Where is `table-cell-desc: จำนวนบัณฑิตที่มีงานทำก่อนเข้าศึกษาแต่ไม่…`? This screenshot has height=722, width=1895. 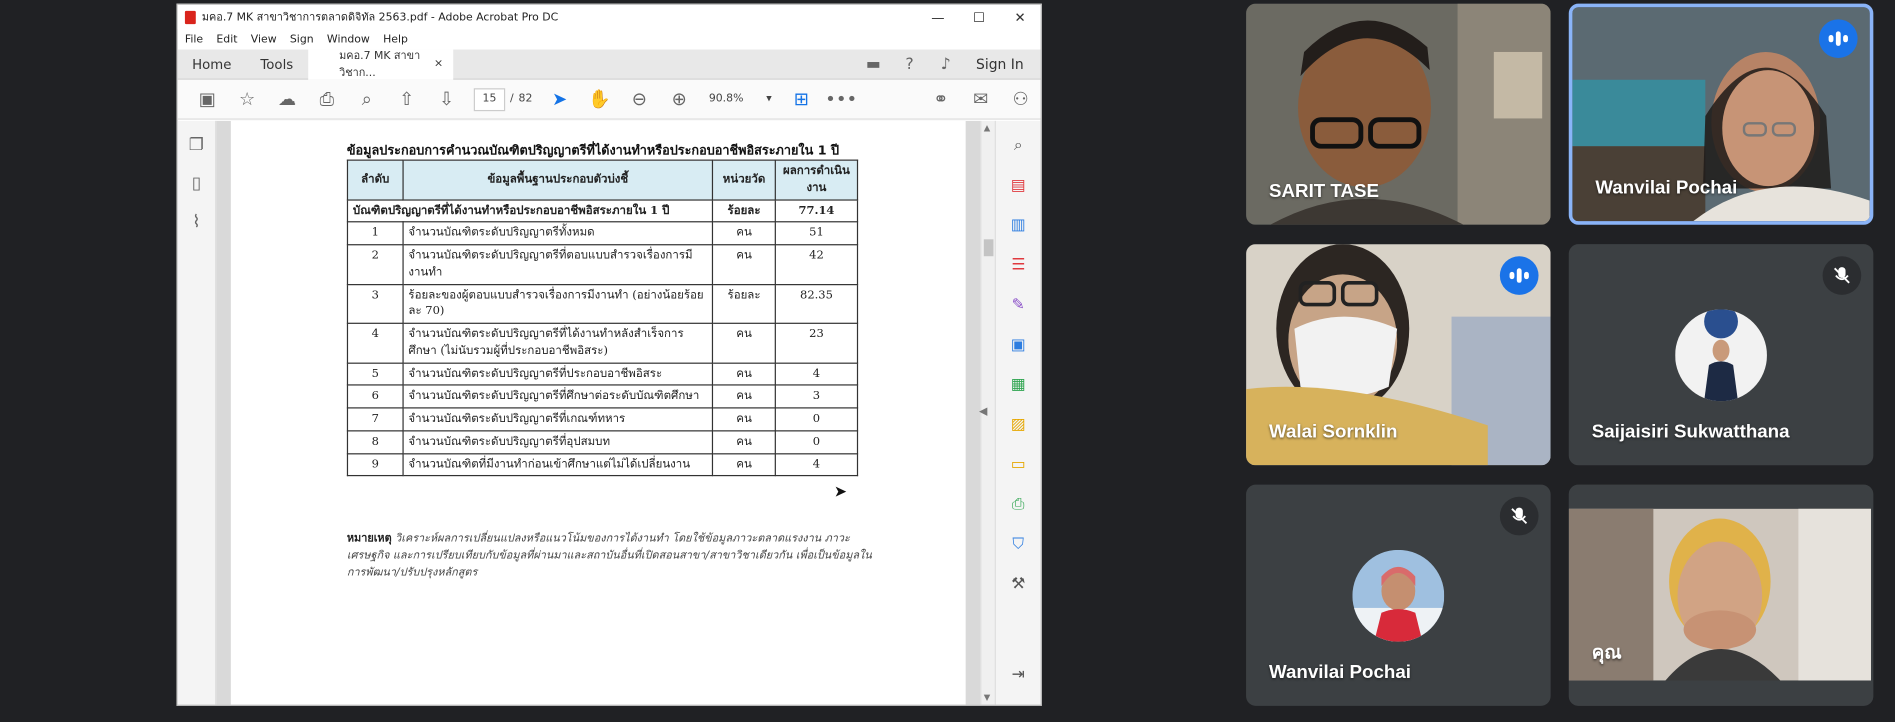 table-cell-desc: จำนวนบัณฑิตที่มีงานทำก่อนเข้าศึกษาแต่ไม่… is located at coordinates (558, 464).